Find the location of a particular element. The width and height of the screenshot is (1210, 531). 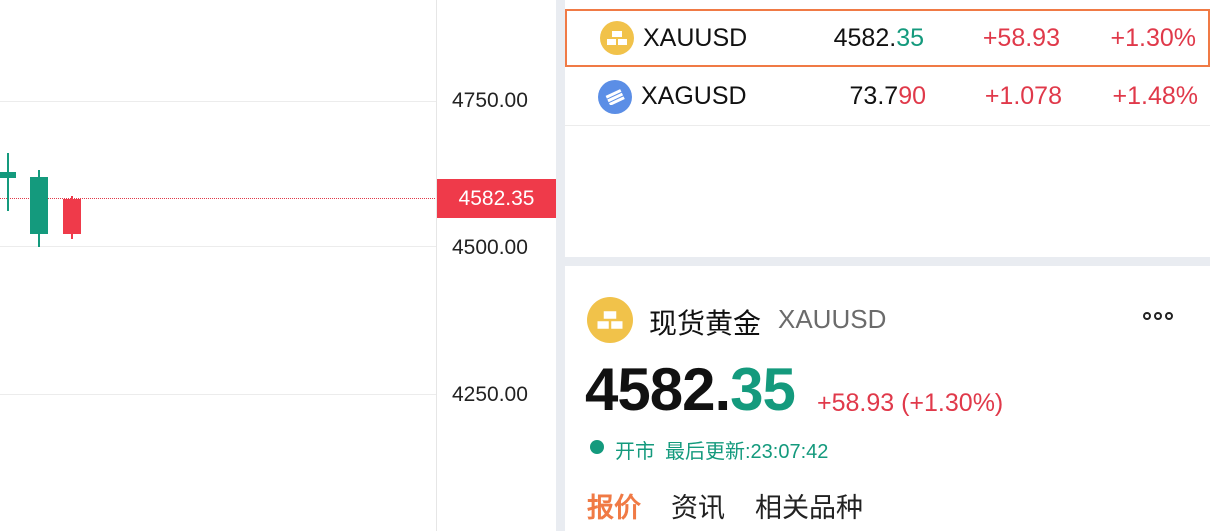

watchlist-row-xauusd: XAUUSD 4582.35 +58.93 +1.30% is located at coordinates (887, 38).